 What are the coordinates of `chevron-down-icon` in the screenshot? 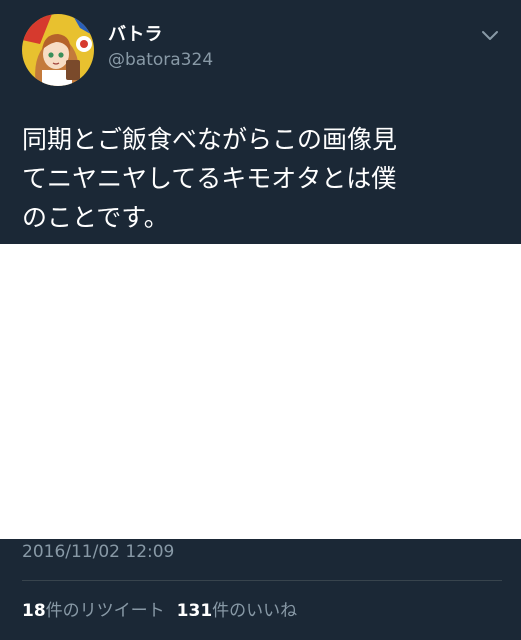 It's located at (490, 36).